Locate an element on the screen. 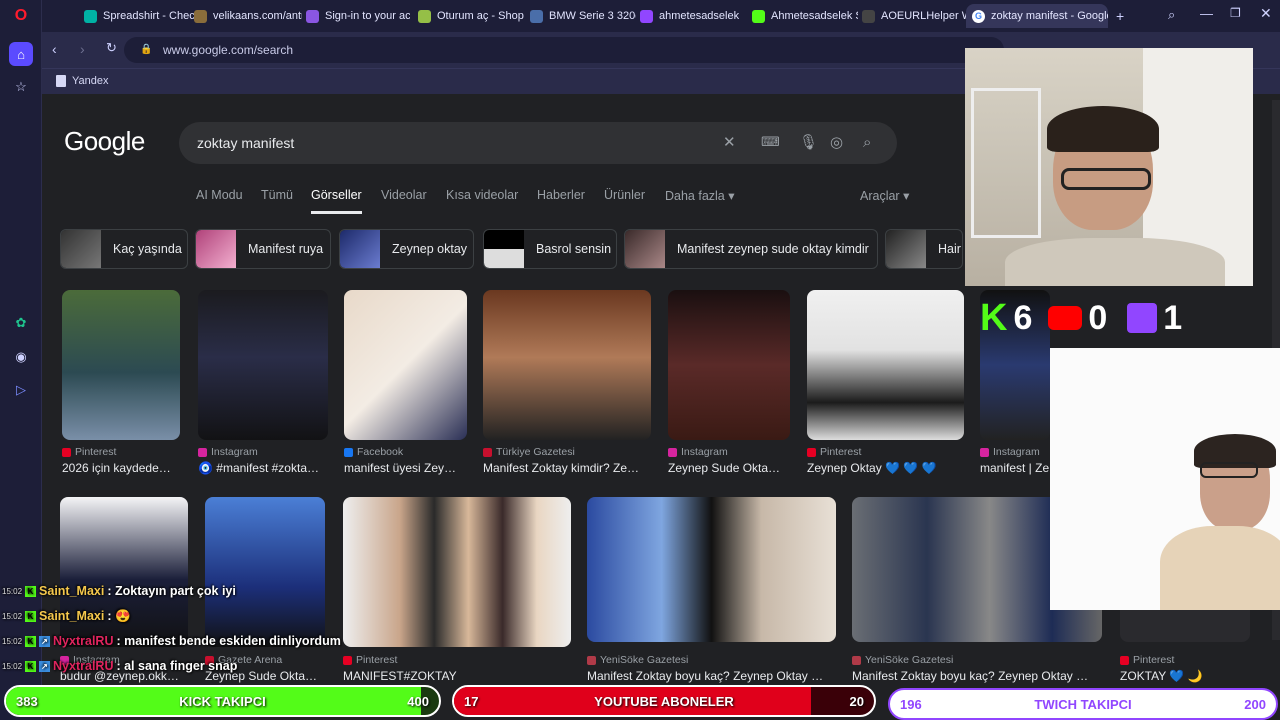  tab-spreadshirt: Spreadshirt - Check is located at coordinates (137, 16).